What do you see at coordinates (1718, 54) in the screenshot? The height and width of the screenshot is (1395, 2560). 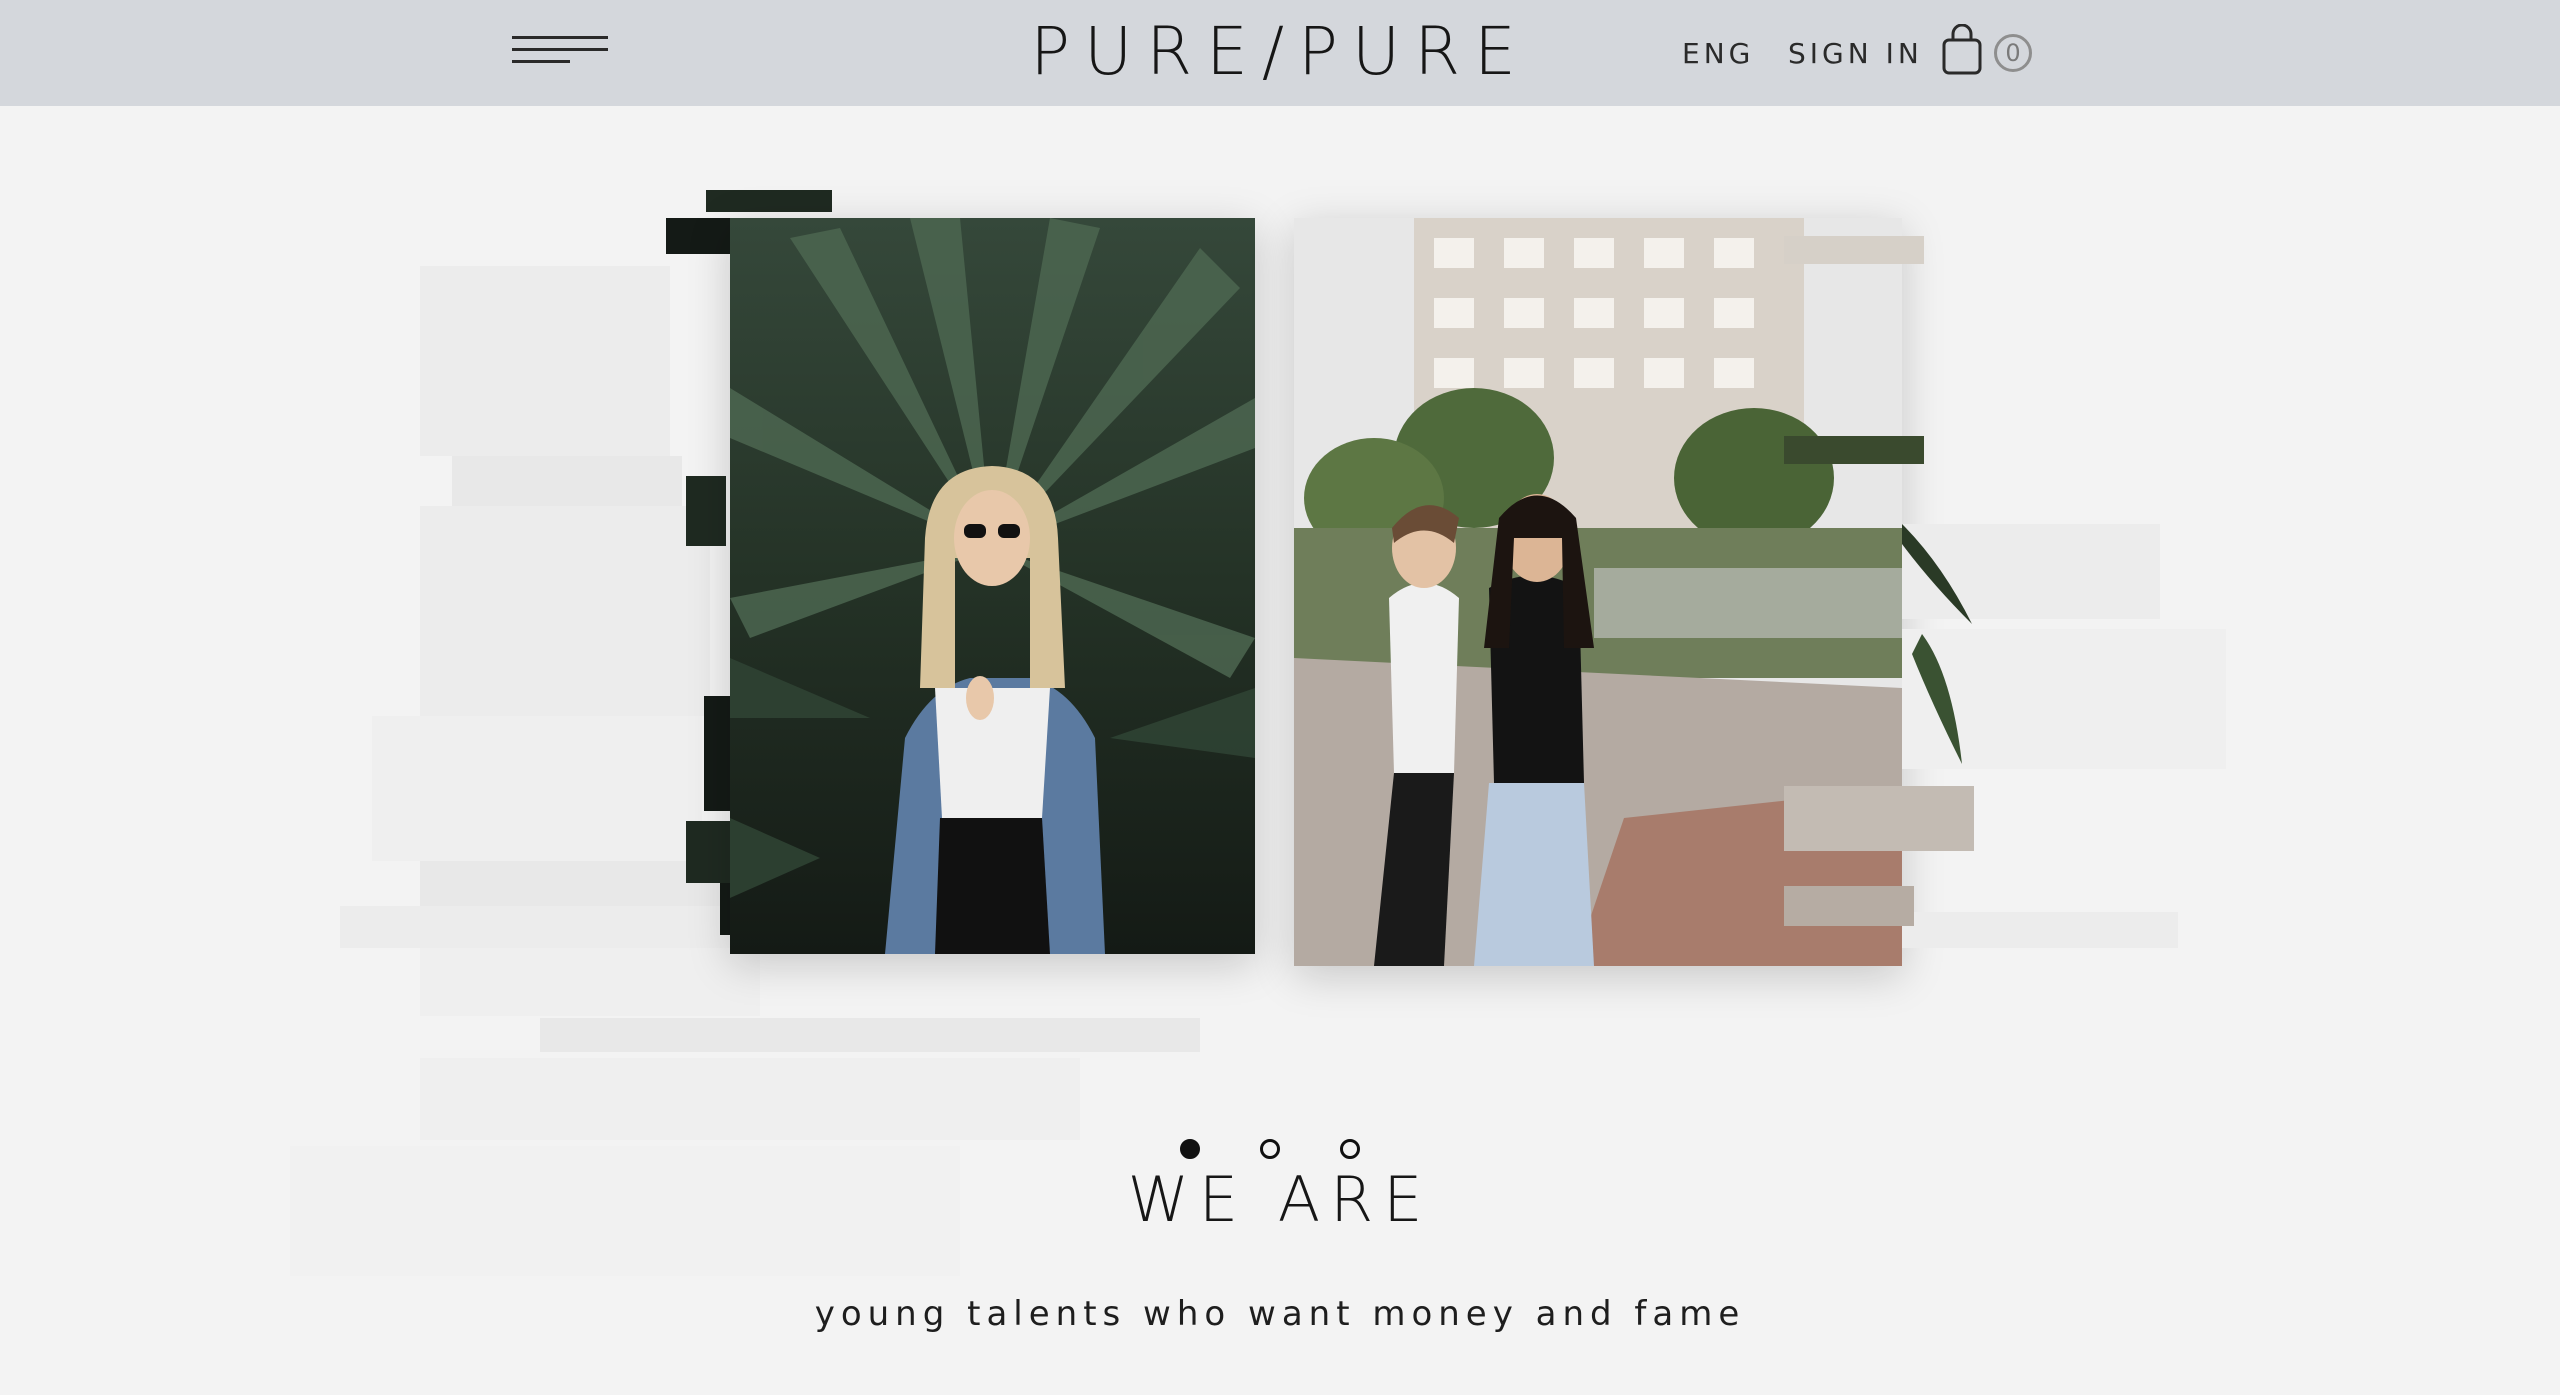 I see `language-selector: ENG` at bounding box center [1718, 54].